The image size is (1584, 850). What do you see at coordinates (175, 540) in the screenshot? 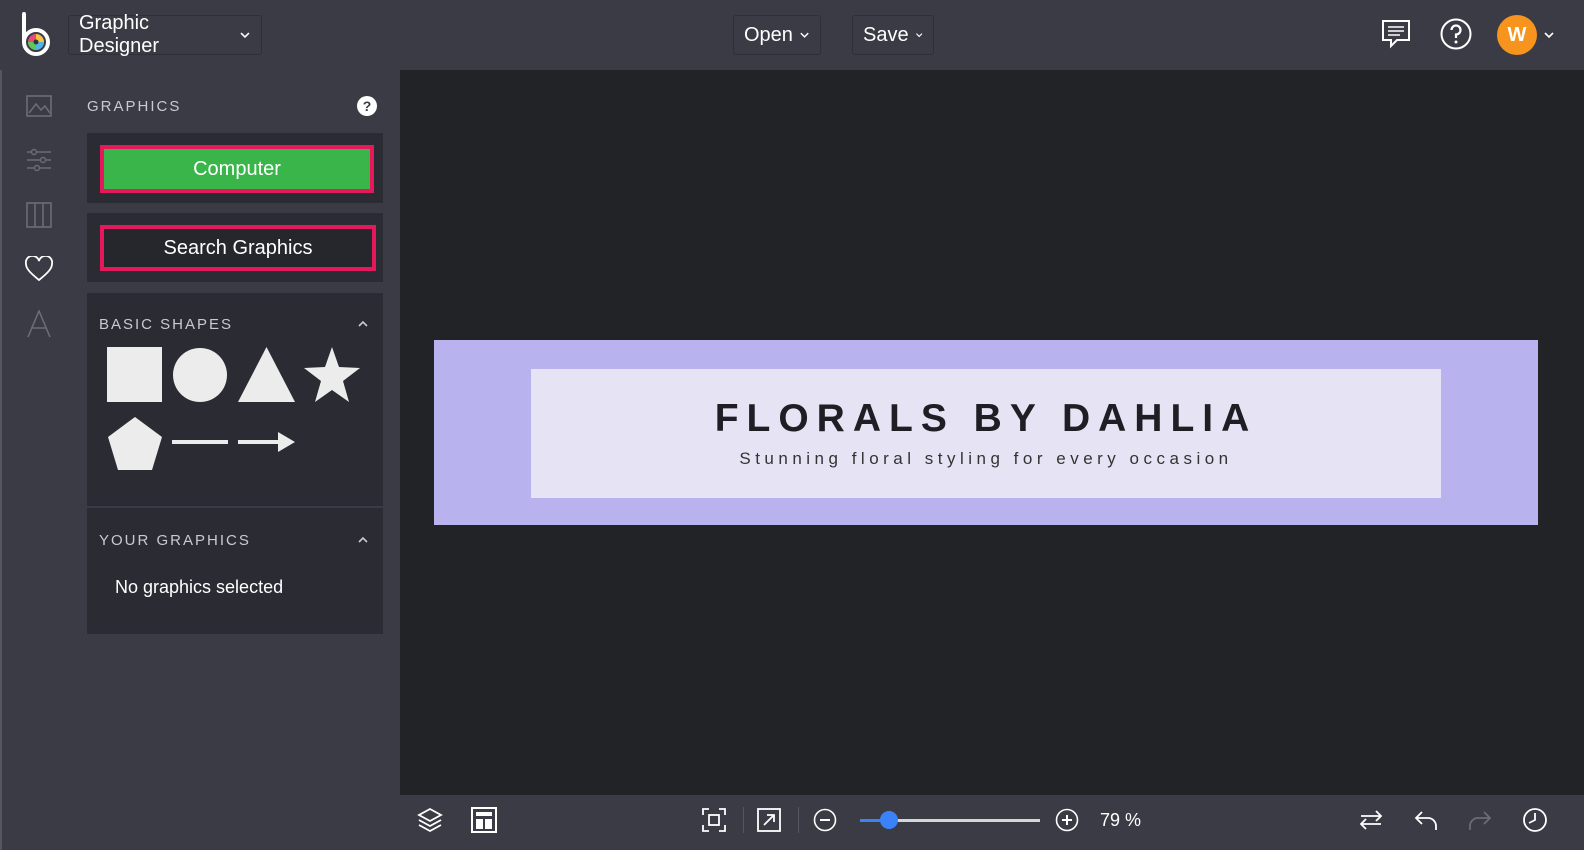
I see `your-graphics-title: YOUR GRAPHICS` at bounding box center [175, 540].